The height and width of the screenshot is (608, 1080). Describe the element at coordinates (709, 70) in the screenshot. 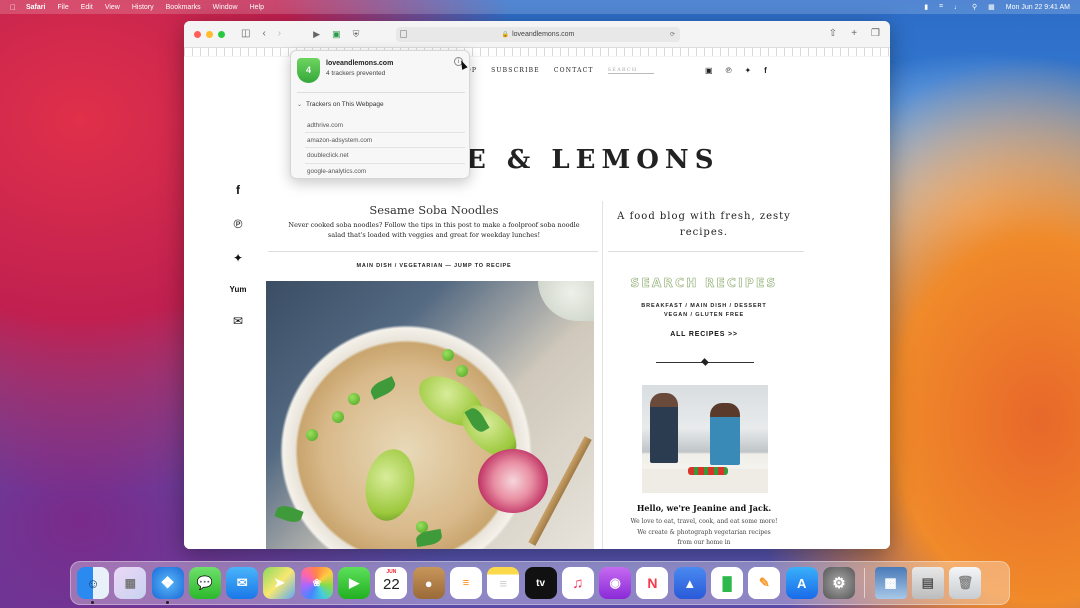

I see `instagram-icon: ▣` at that location.